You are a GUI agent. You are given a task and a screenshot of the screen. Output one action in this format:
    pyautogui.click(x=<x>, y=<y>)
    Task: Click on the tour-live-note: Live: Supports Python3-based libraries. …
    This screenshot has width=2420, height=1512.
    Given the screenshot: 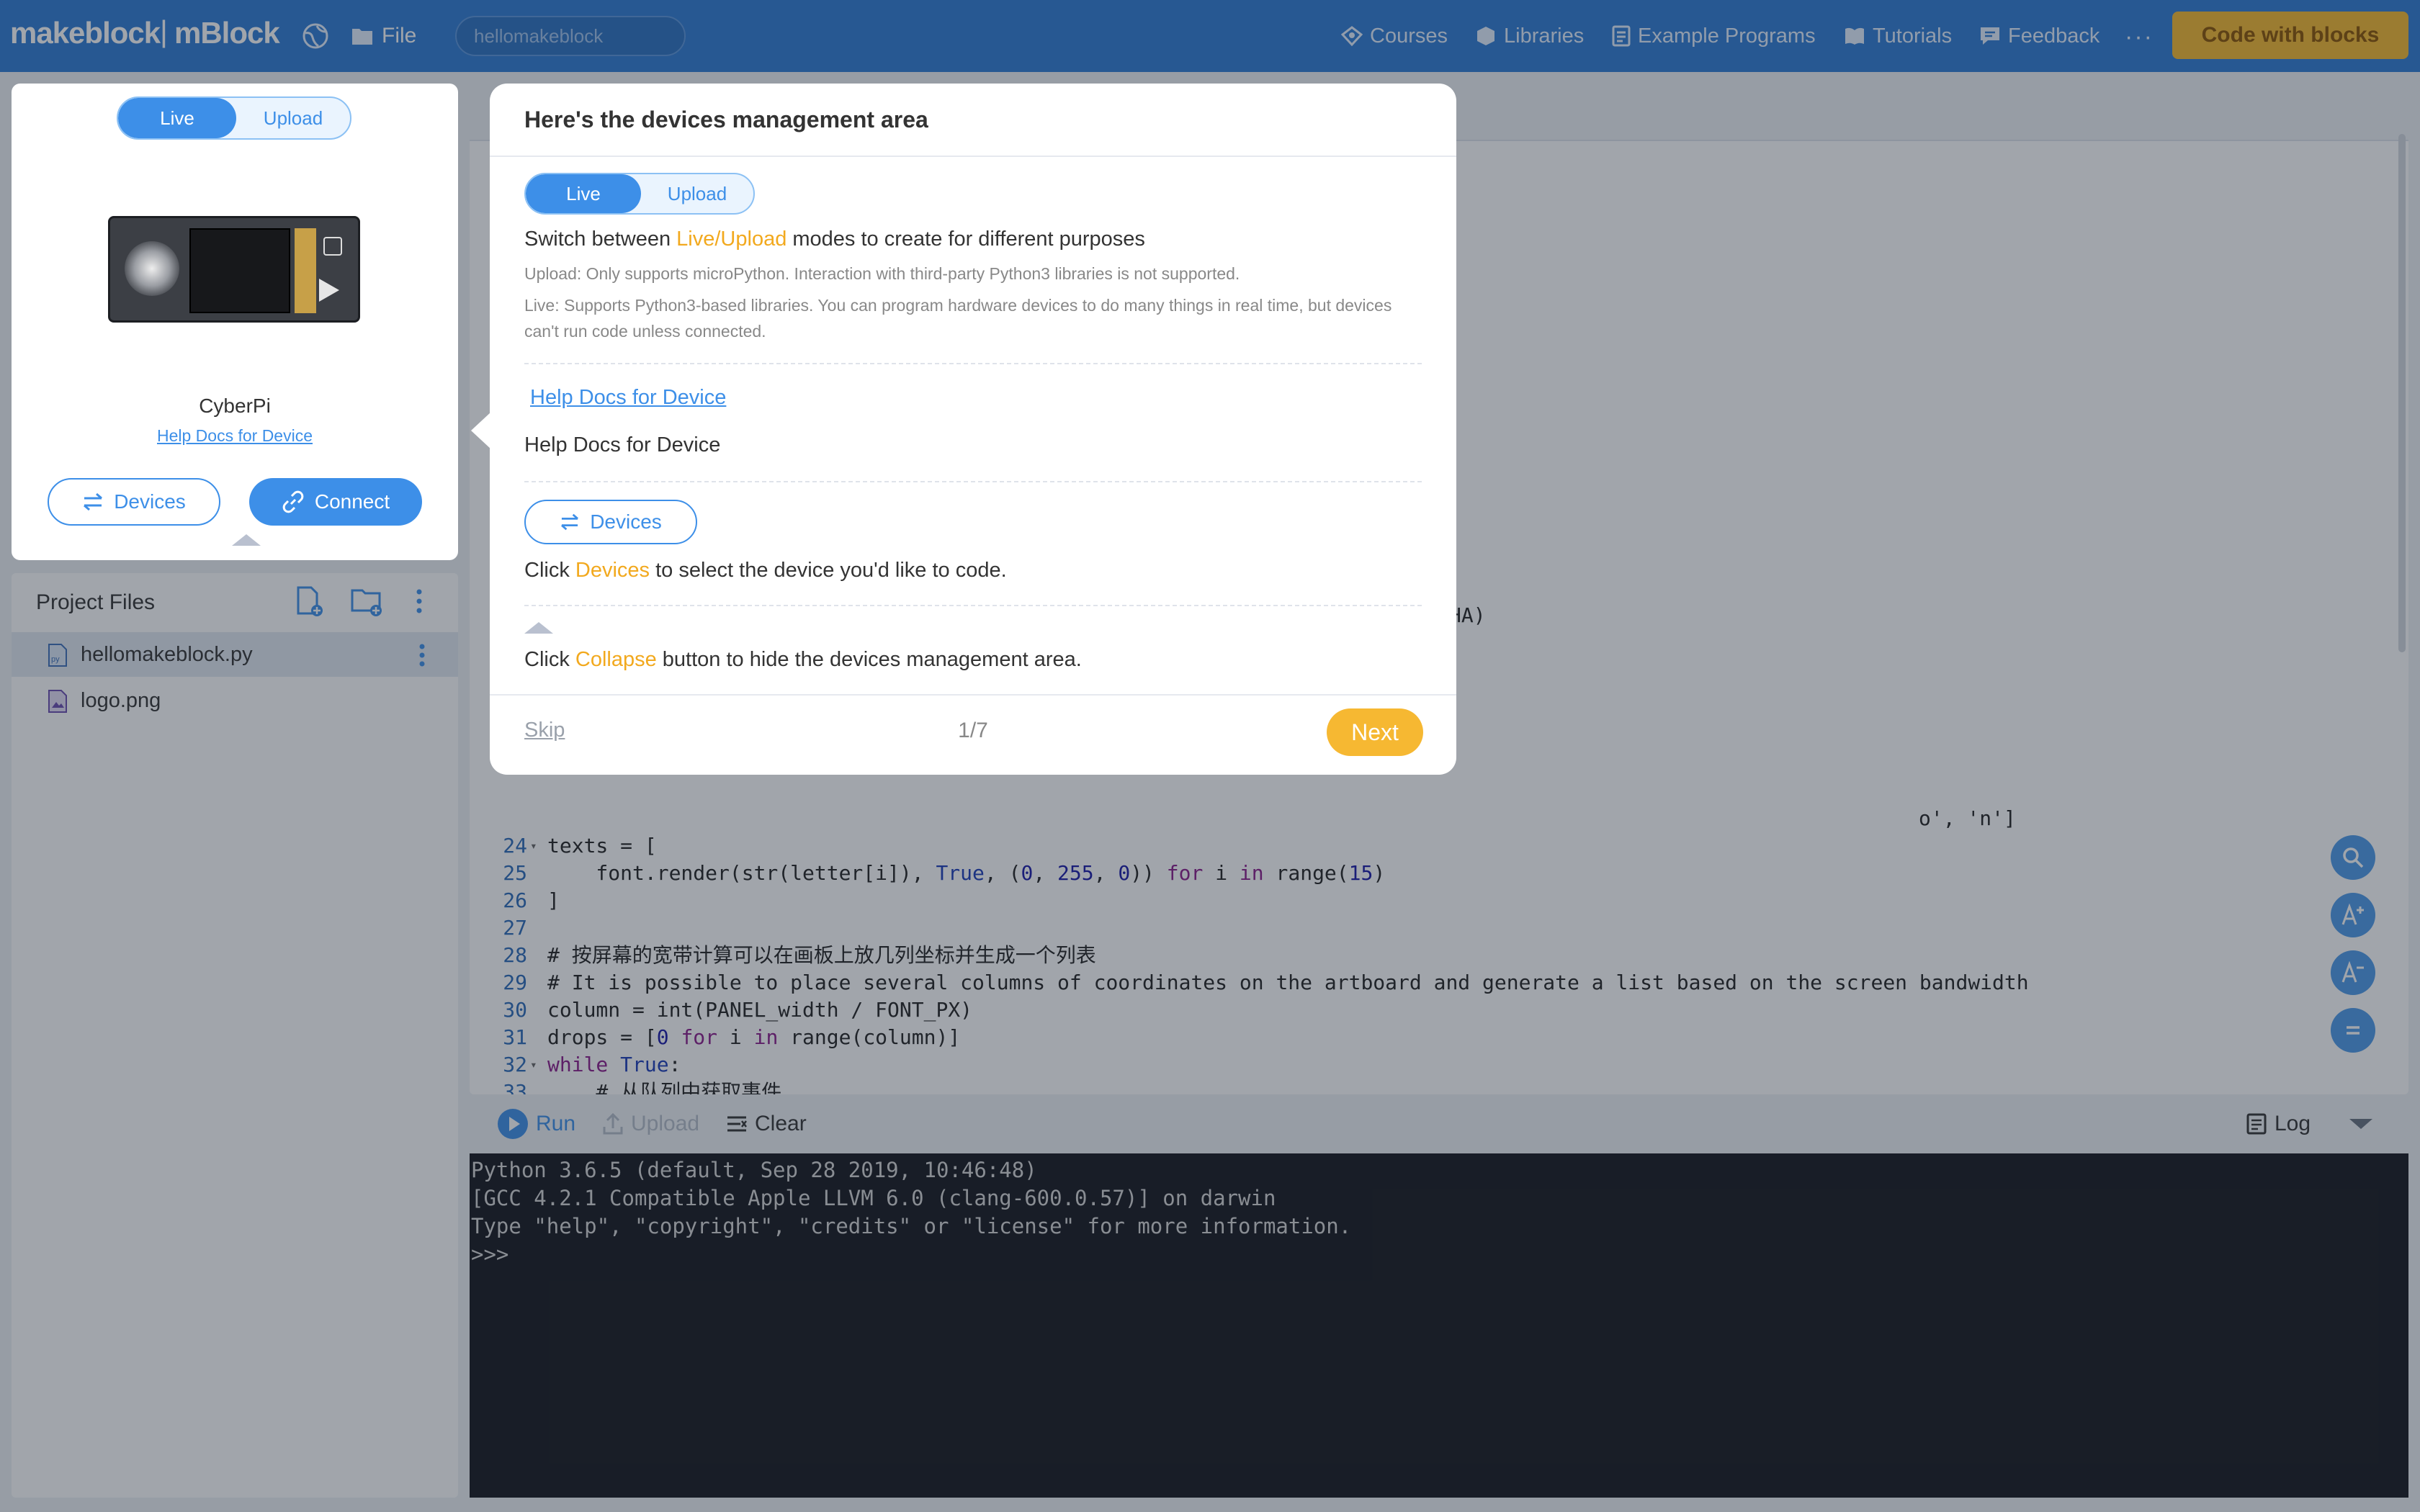 What is the action you would take?
    pyautogui.click(x=958, y=318)
    